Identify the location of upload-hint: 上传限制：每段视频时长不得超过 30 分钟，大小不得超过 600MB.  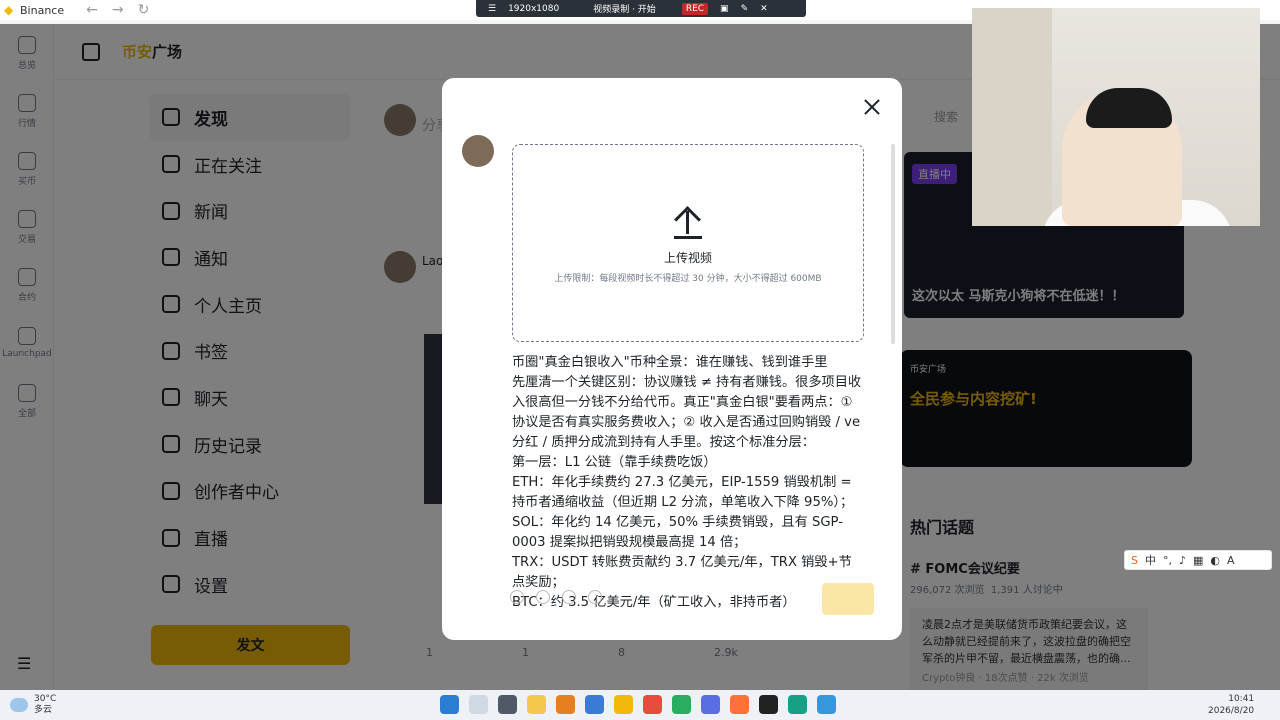
(688, 279).